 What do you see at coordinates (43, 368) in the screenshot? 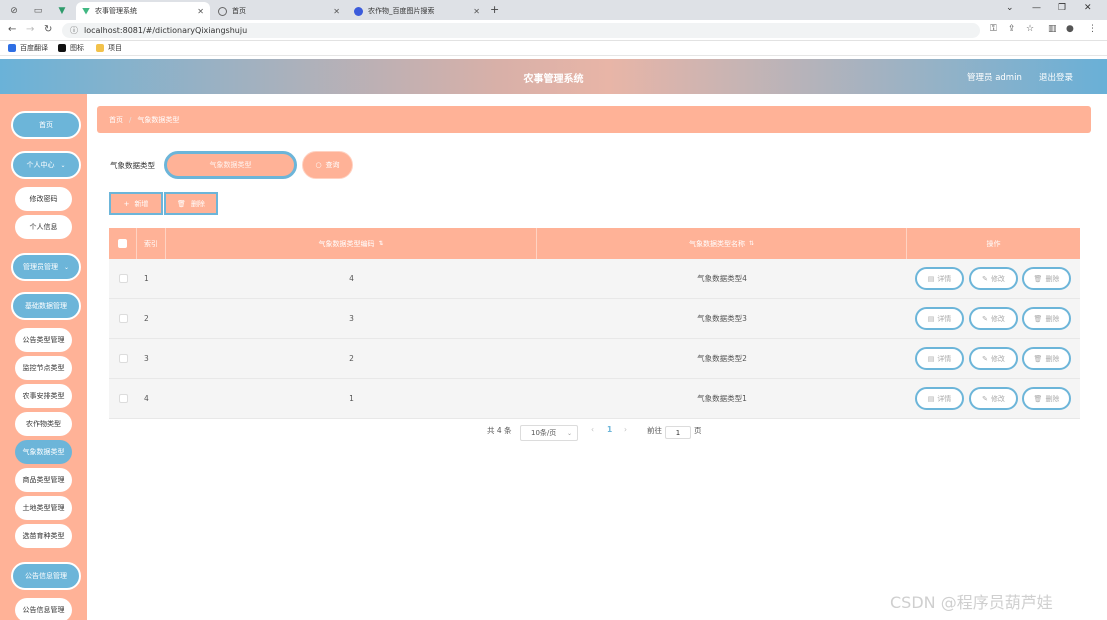
I see `sidebar-item-monitor-node-type: 监控节点类型` at bounding box center [43, 368].